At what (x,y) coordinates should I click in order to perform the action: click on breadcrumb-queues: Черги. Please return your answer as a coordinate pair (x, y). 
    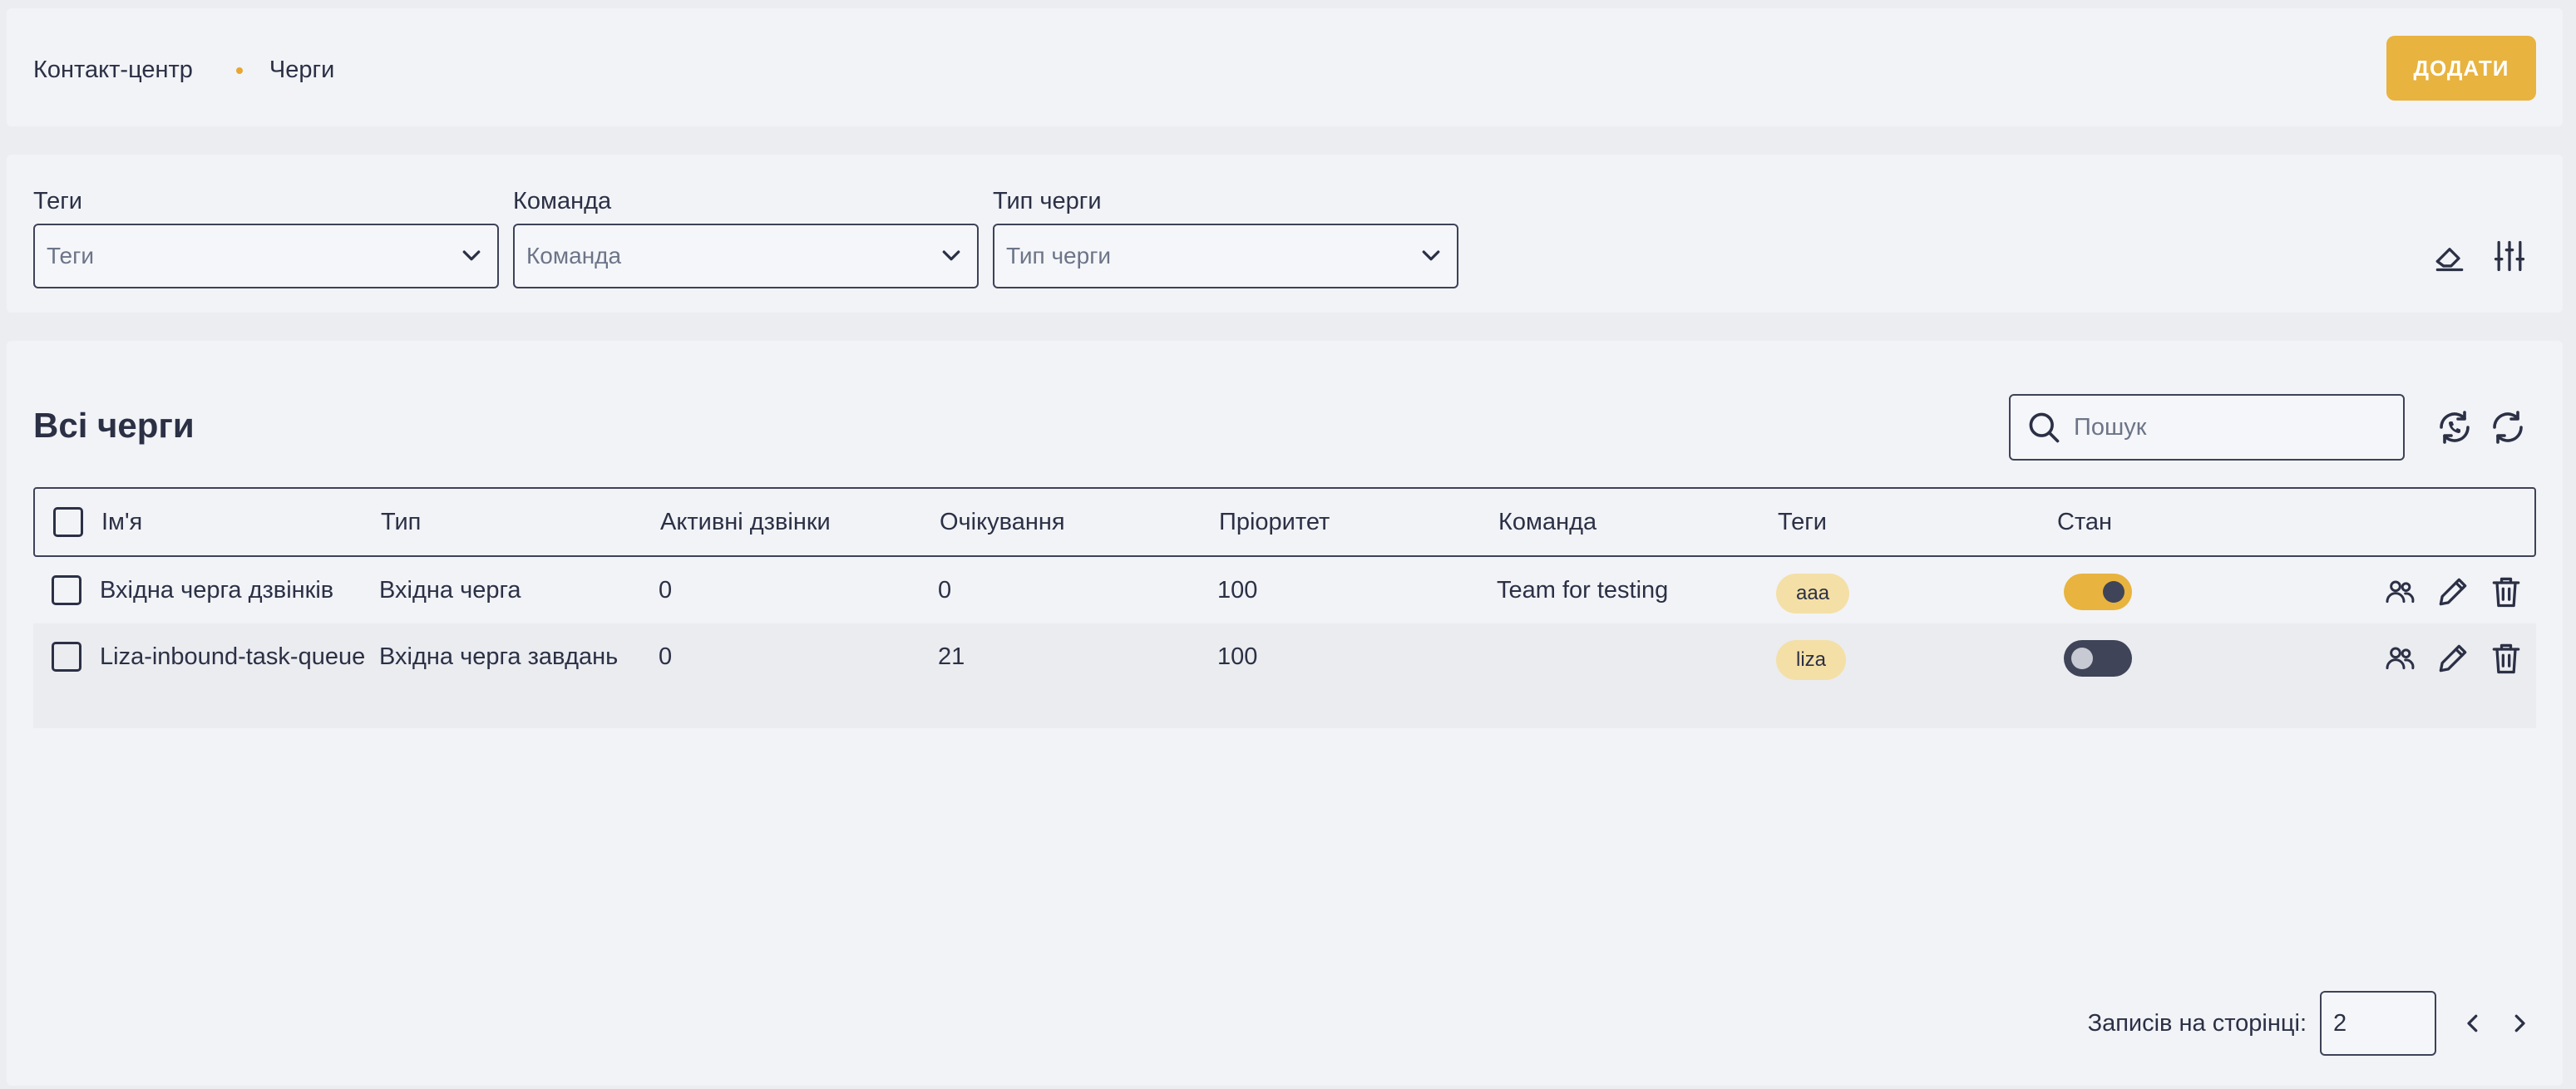
    Looking at the image, I should click on (302, 70).